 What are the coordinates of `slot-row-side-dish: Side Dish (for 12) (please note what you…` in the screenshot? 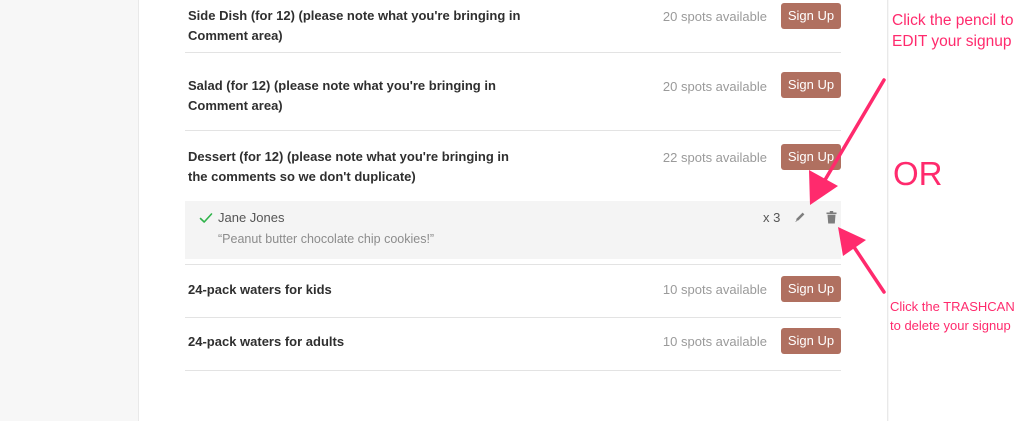 It's located at (513, 26).